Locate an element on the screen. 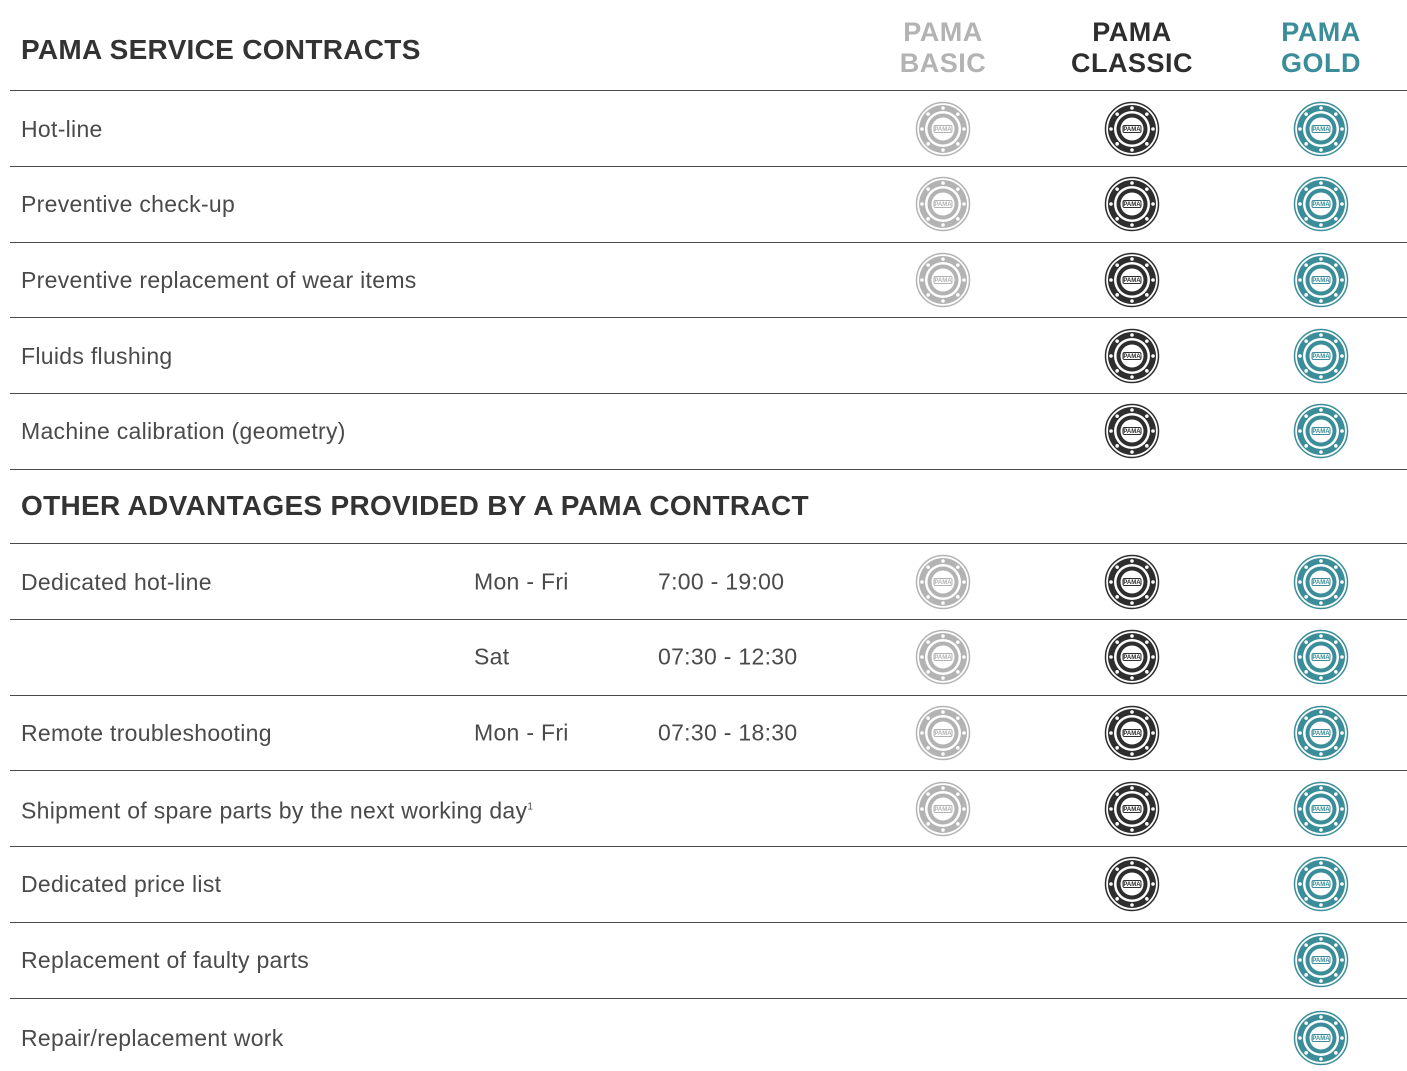 This screenshot has width=1407, height=1071. row-label: Hot-line is located at coordinates (62, 129).